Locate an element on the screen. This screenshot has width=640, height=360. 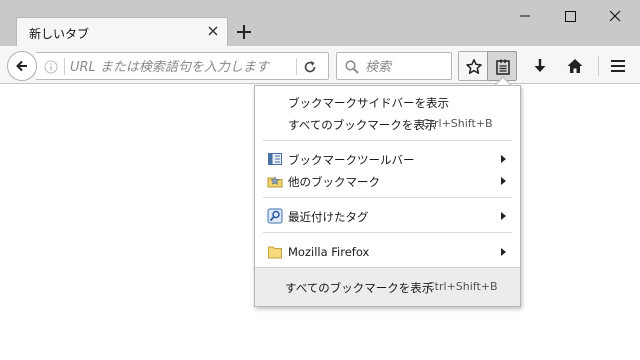
close-tab-icon is located at coordinates (213, 31).